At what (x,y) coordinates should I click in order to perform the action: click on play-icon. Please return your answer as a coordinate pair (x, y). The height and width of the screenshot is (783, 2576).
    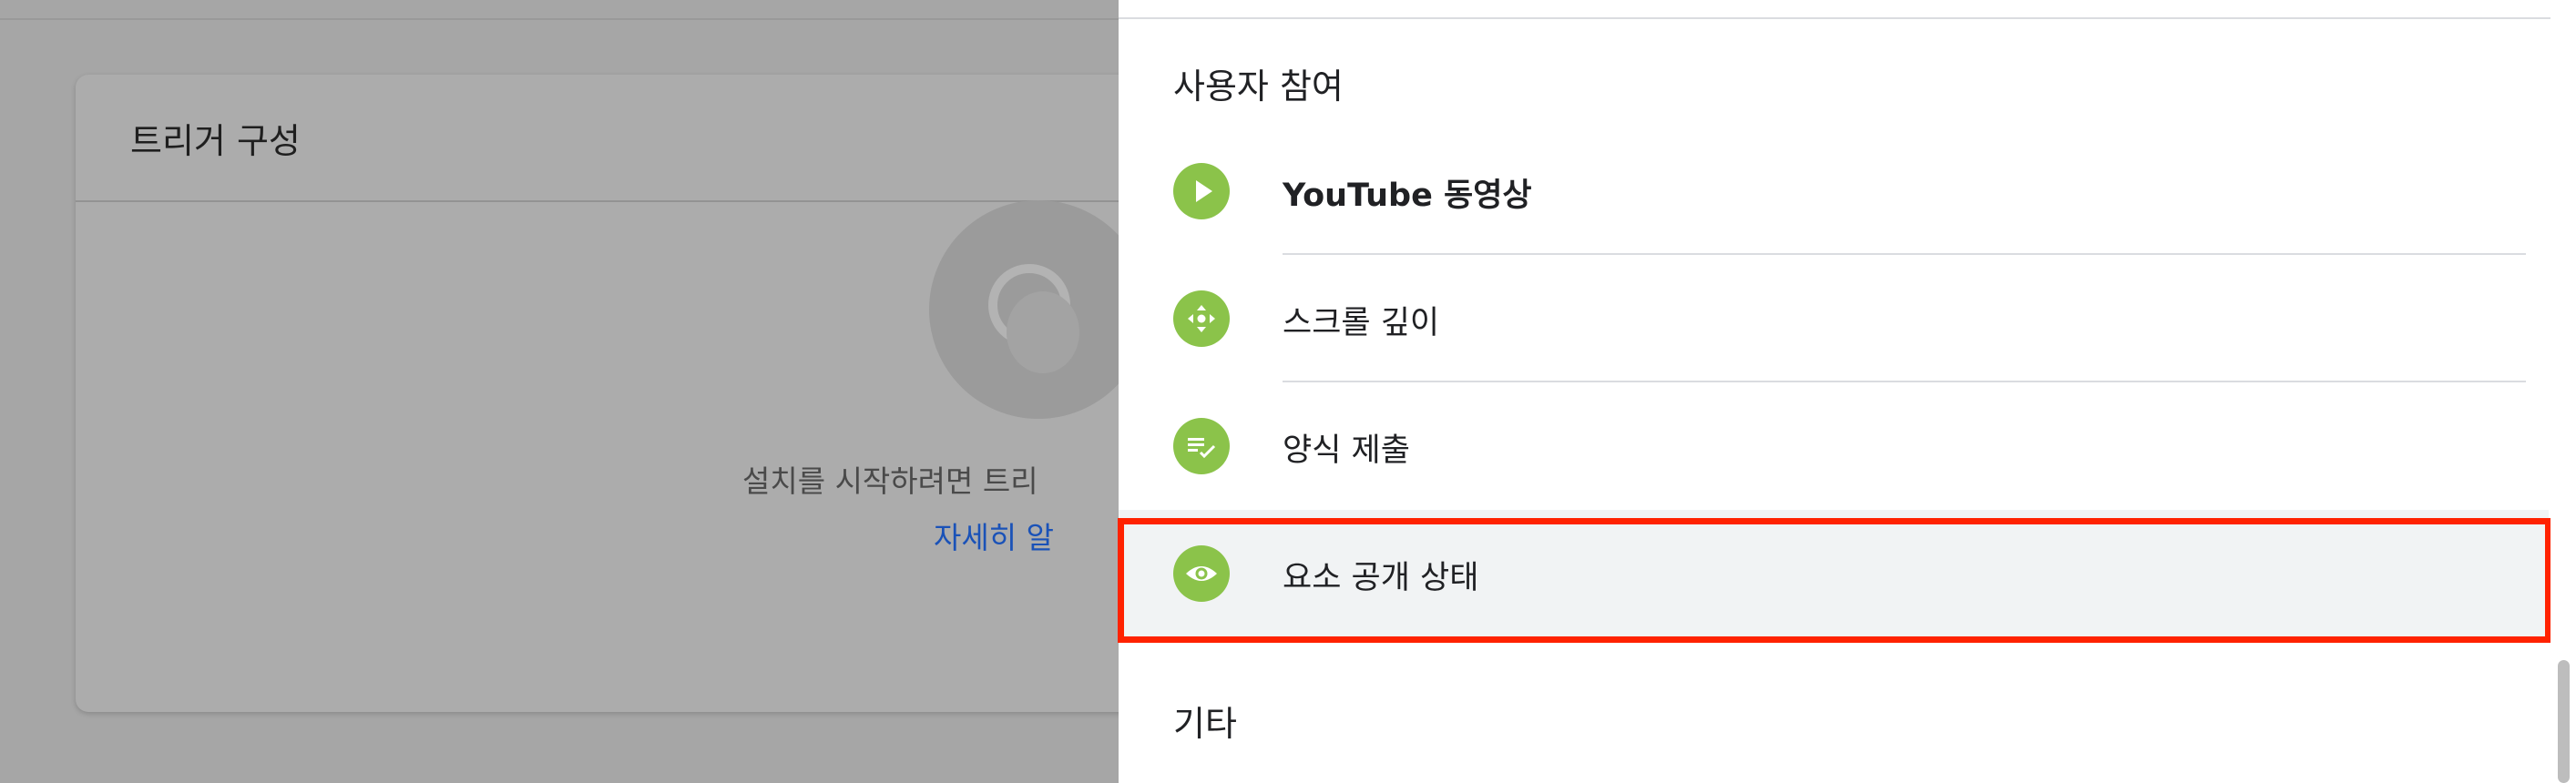
    Looking at the image, I should click on (1201, 191).